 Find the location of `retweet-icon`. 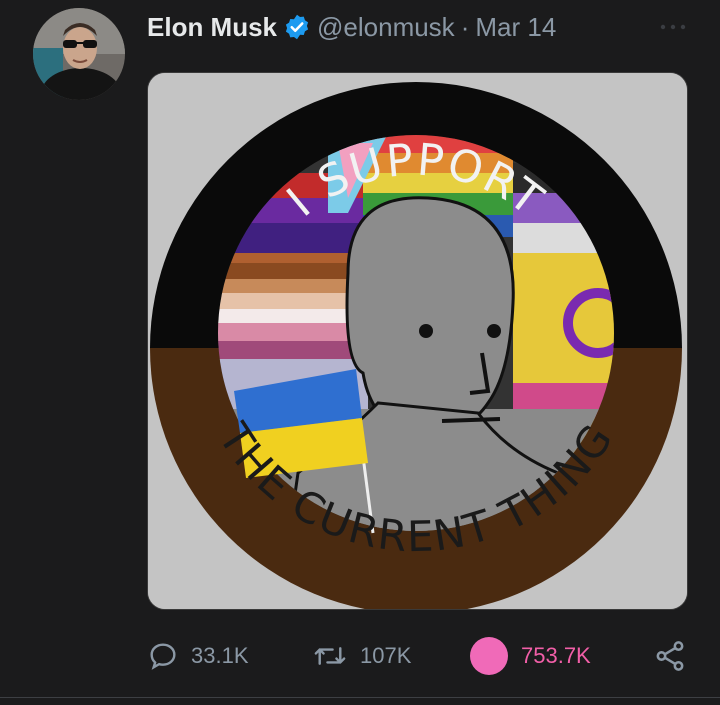

retweet-icon is located at coordinates (330, 656).